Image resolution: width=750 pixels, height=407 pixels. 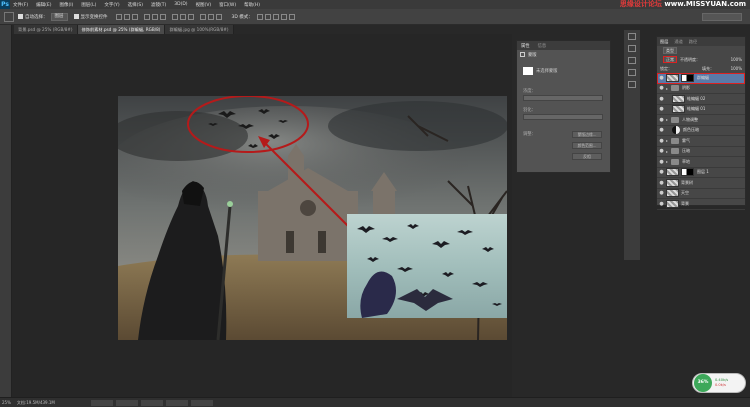 What do you see at coordinates (563, 98) in the screenshot?
I see `density-slider` at bounding box center [563, 98].